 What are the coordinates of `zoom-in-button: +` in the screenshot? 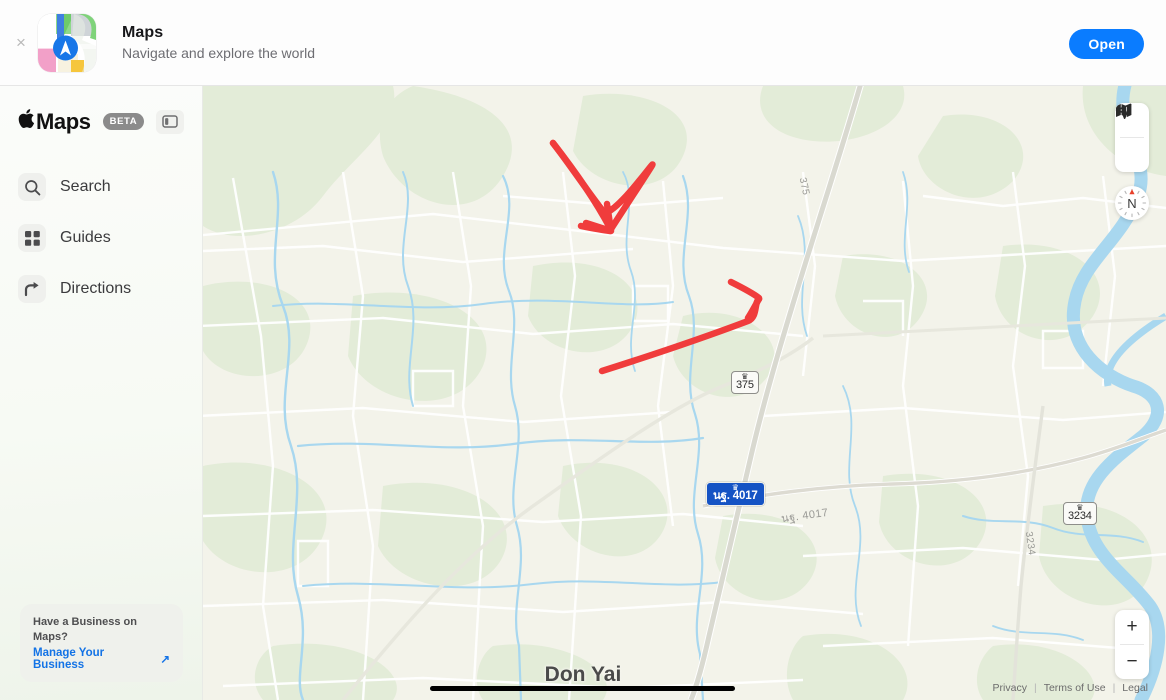 It's located at (1132, 627).